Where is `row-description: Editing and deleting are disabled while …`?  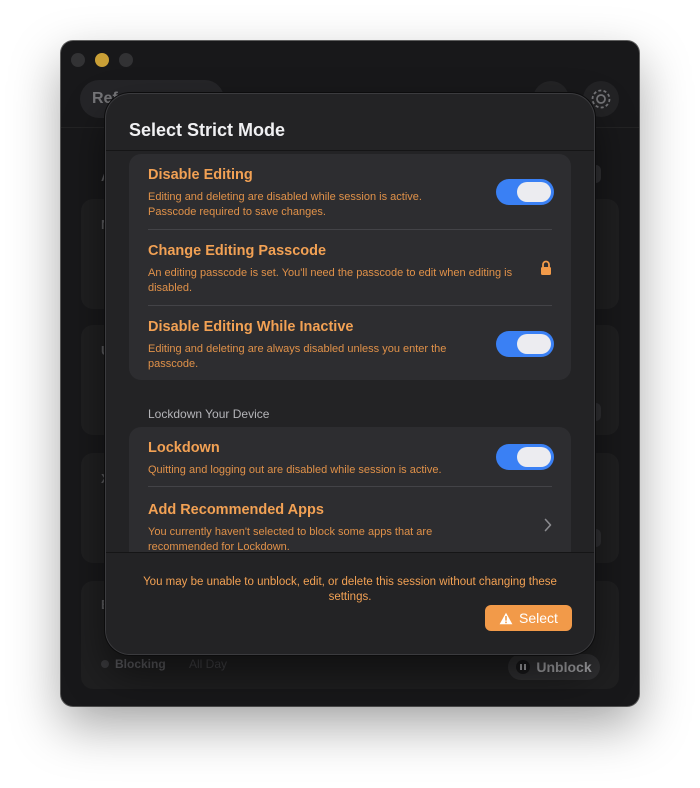 row-description: Editing and deleting are disabled while … is located at coordinates (285, 204).